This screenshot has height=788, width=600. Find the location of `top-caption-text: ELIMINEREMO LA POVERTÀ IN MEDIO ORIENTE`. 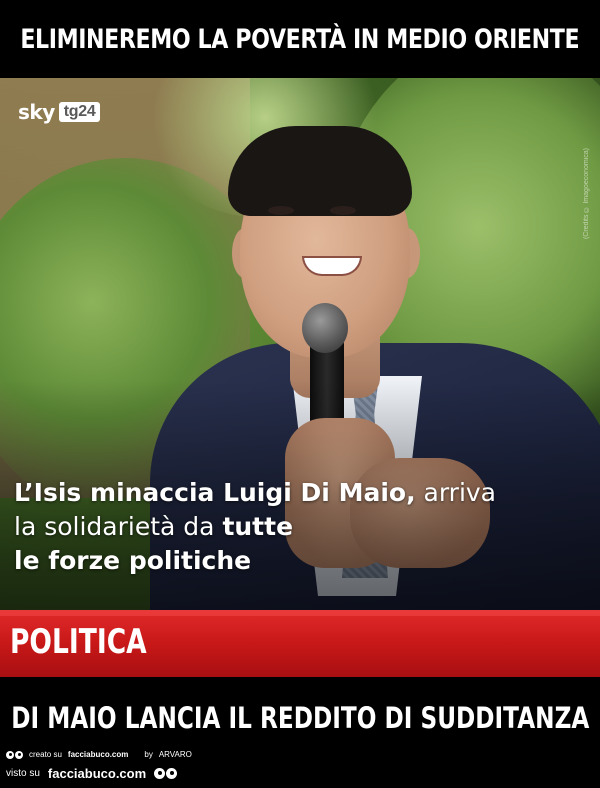

top-caption-text: ELIMINEREMO LA POVERTÀ IN MEDIO ORIENTE is located at coordinates (300, 39).